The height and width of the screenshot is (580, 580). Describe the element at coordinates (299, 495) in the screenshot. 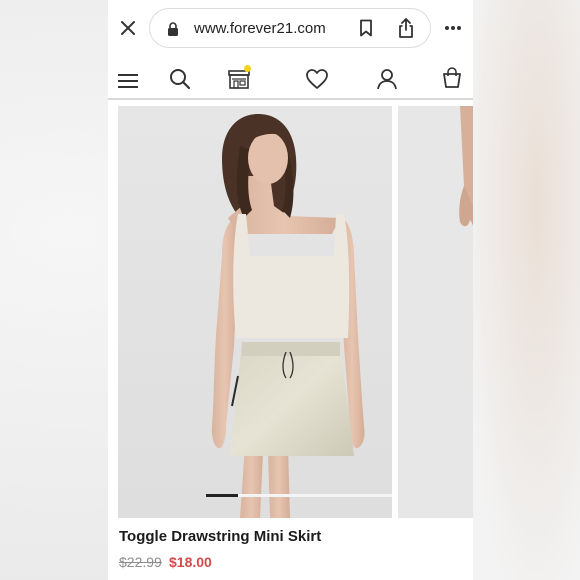

I see `carousel-progress` at that location.